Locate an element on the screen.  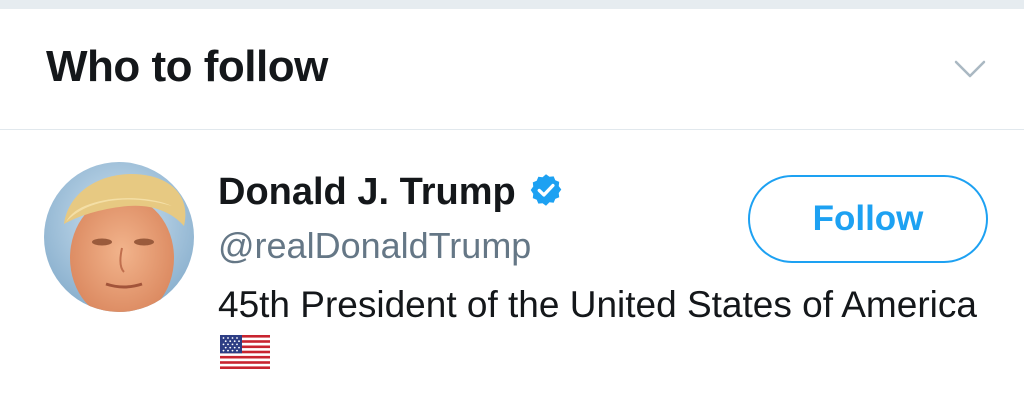
display-name: Donald J. Trump is located at coordinates (367, 192).